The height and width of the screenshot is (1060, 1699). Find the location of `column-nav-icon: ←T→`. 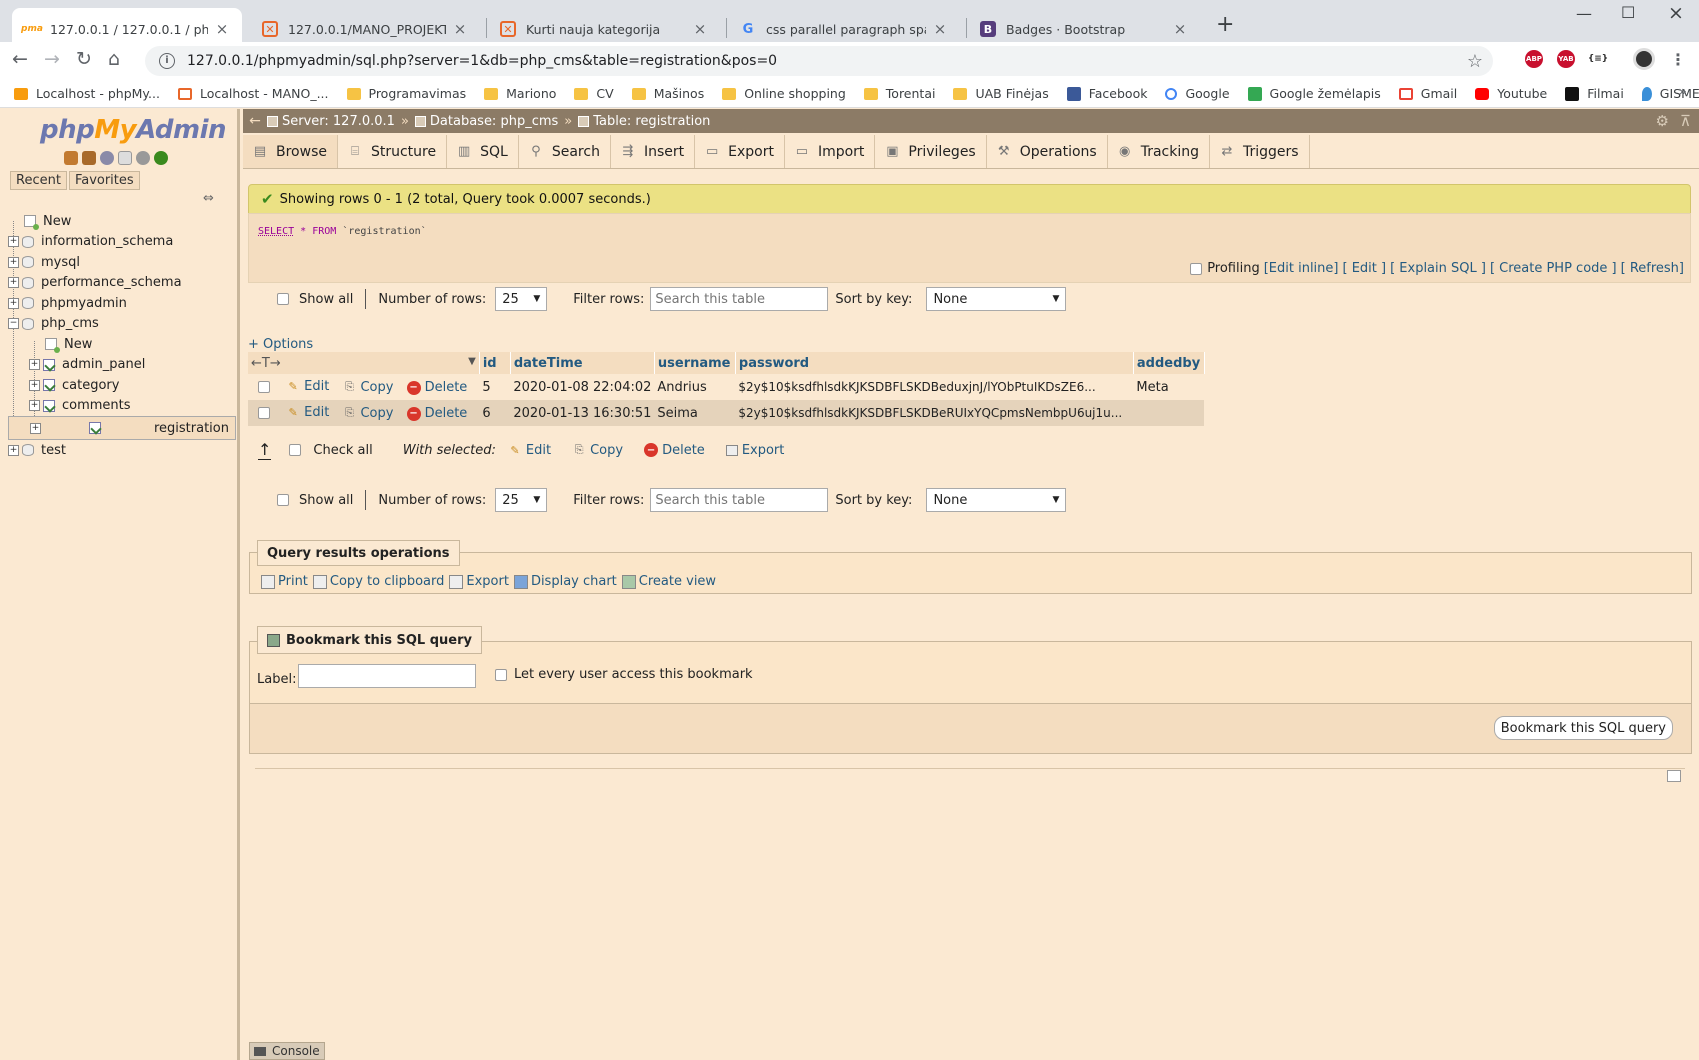

column-nav-icon: ←T→ is located at coordinates (266, 363).